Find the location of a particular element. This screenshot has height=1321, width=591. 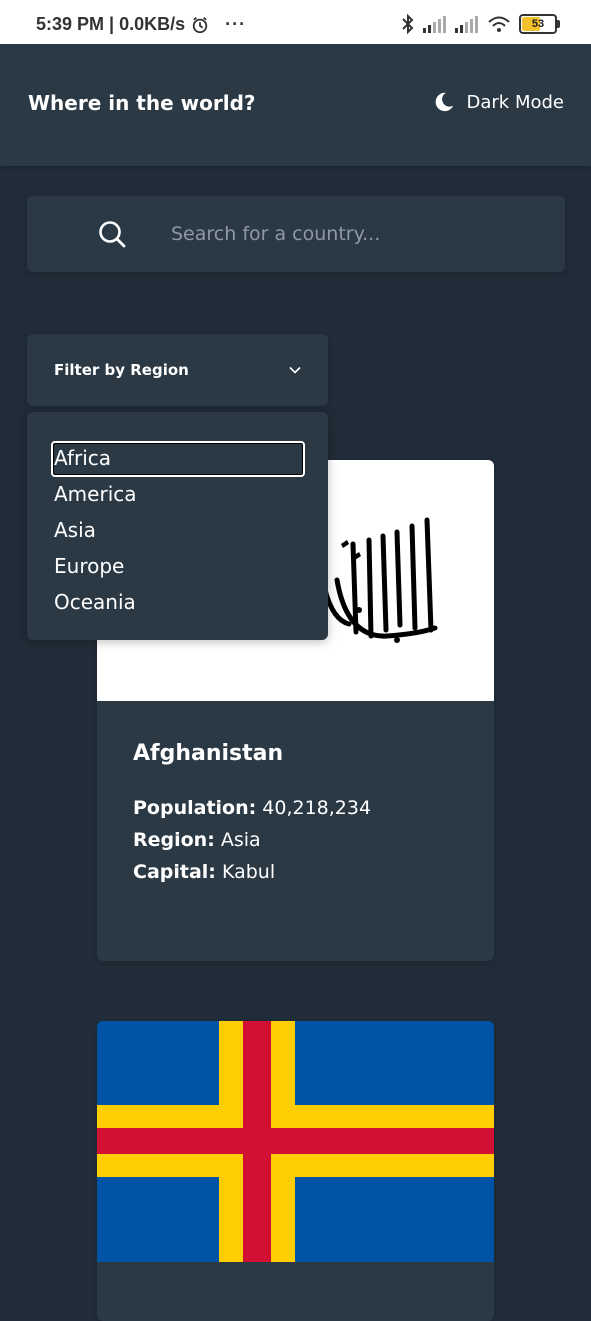

region-options: Africa America Asia Europe Oceania is located at coordinates (177, 516).